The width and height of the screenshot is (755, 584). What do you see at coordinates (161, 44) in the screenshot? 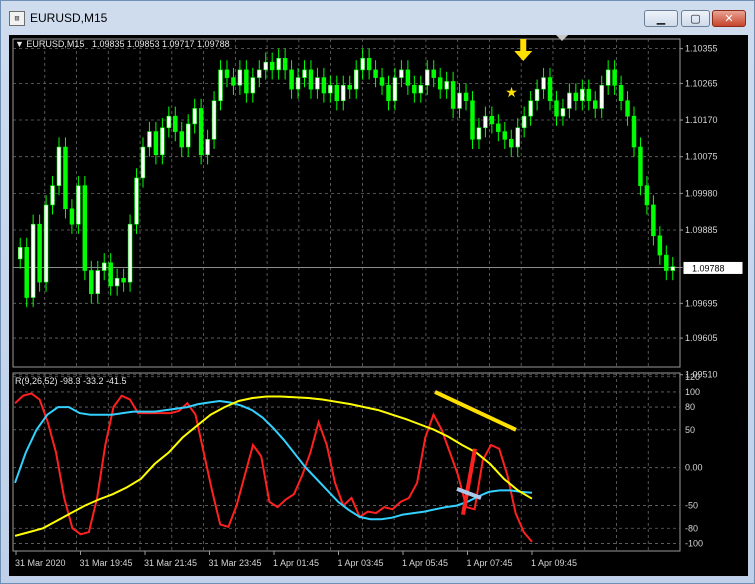
I see `ohlc-values: 1.09835 1.09853 1.09717 1.09788` at bounding box center [161, 44].